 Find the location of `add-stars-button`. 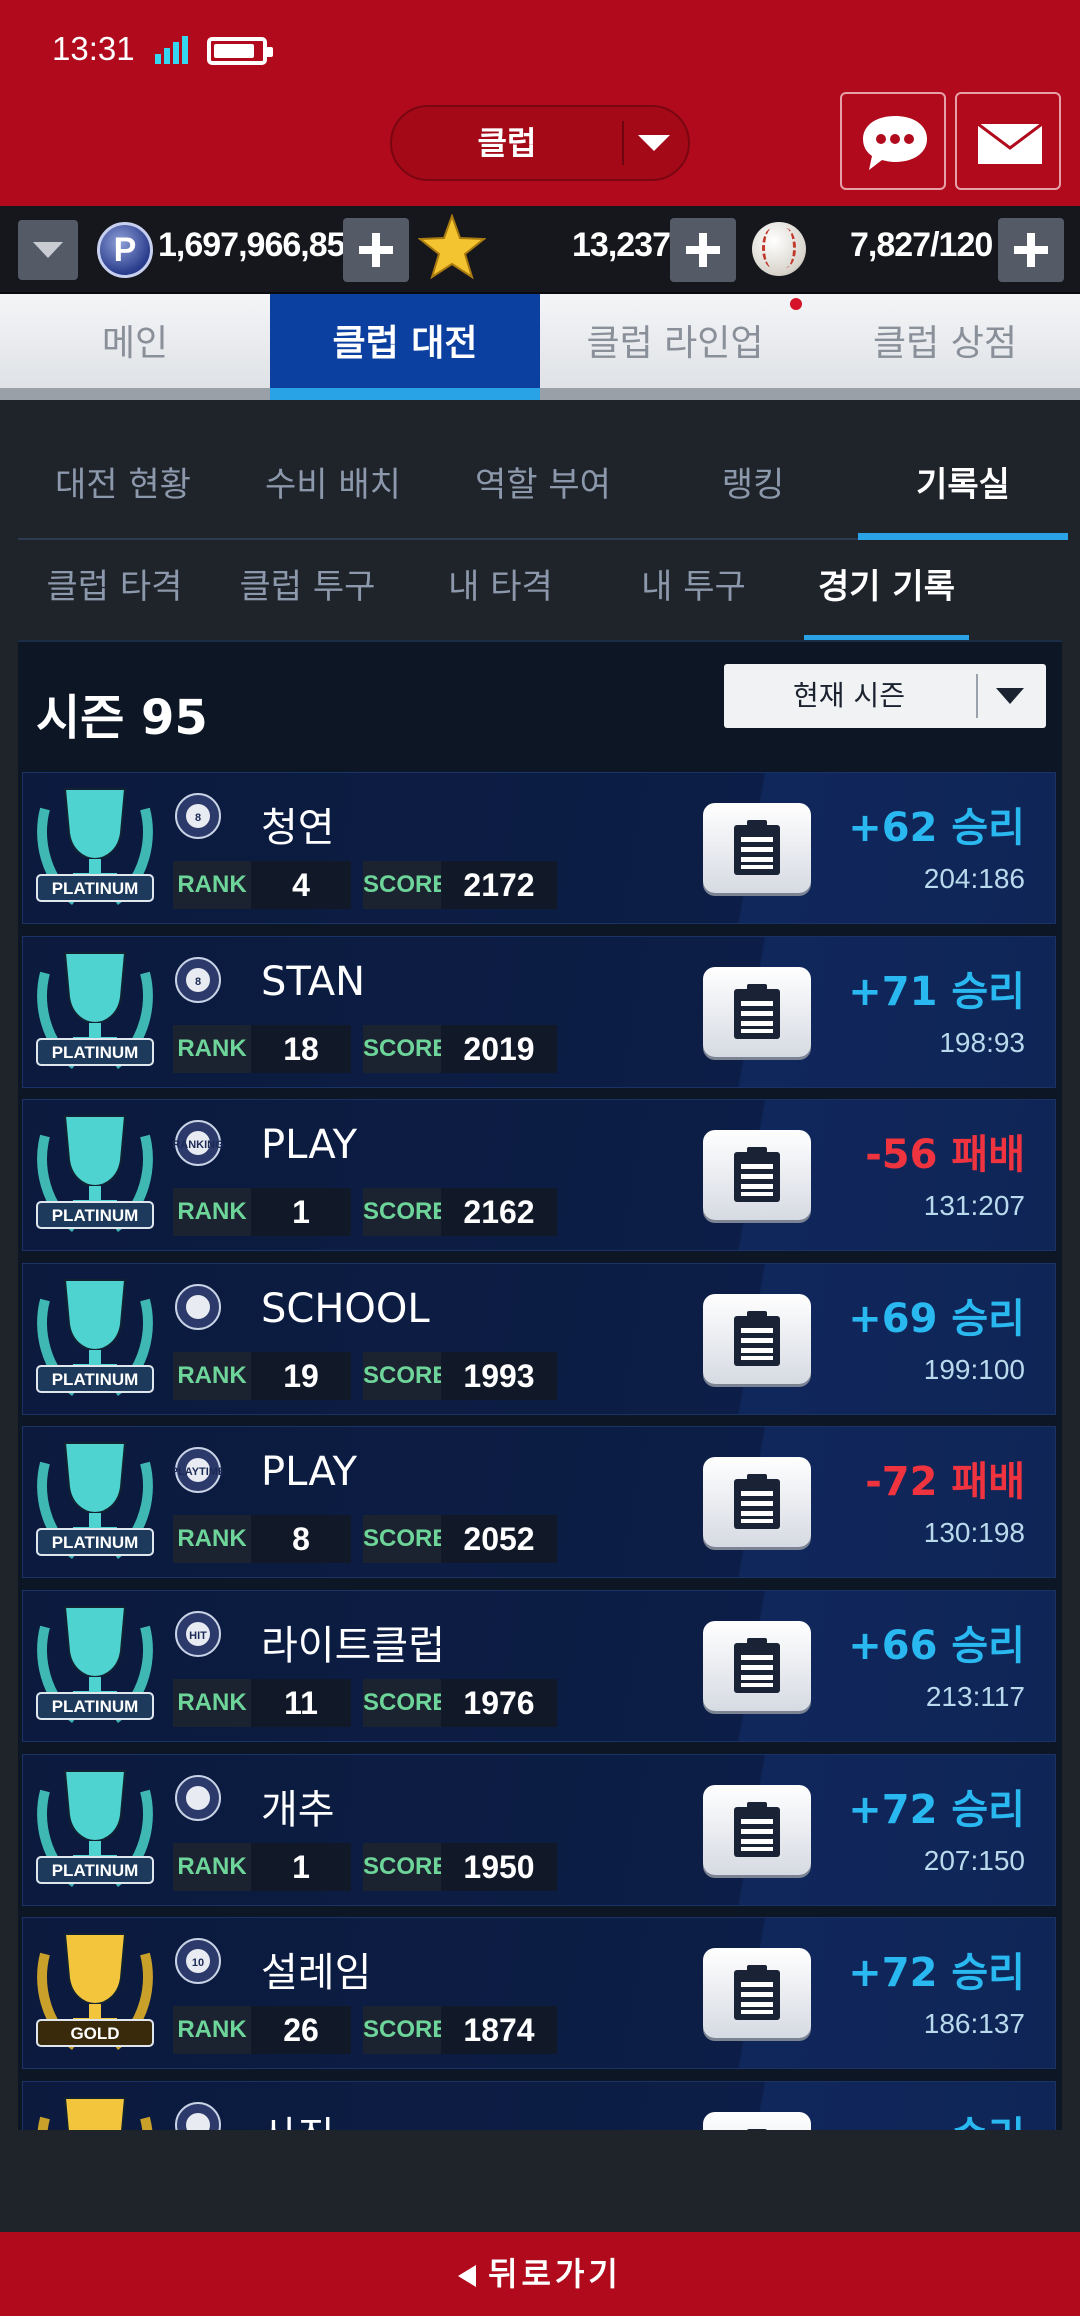

add-stars-button is located at coordinates (703, 250).